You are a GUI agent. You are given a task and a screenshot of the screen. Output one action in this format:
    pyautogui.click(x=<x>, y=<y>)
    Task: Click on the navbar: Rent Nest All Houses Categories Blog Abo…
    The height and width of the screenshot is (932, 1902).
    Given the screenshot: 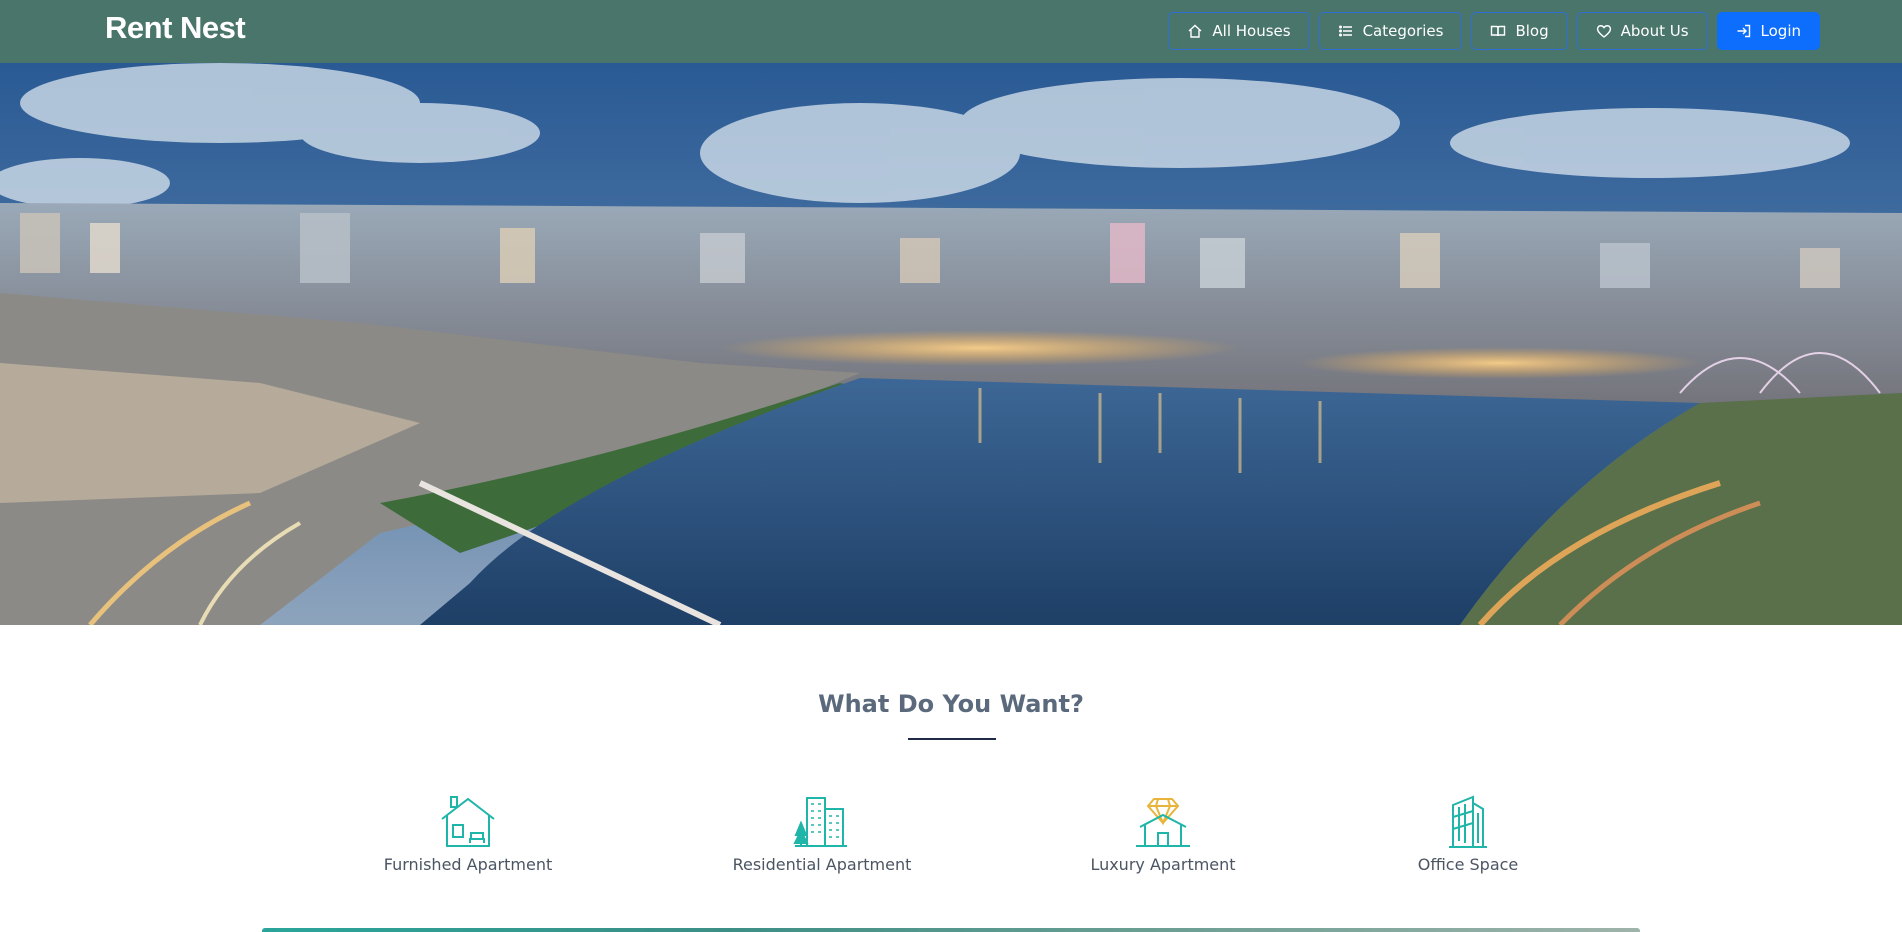 What is the action you would take?
    pyautogui.click(x=951, y=31)
    